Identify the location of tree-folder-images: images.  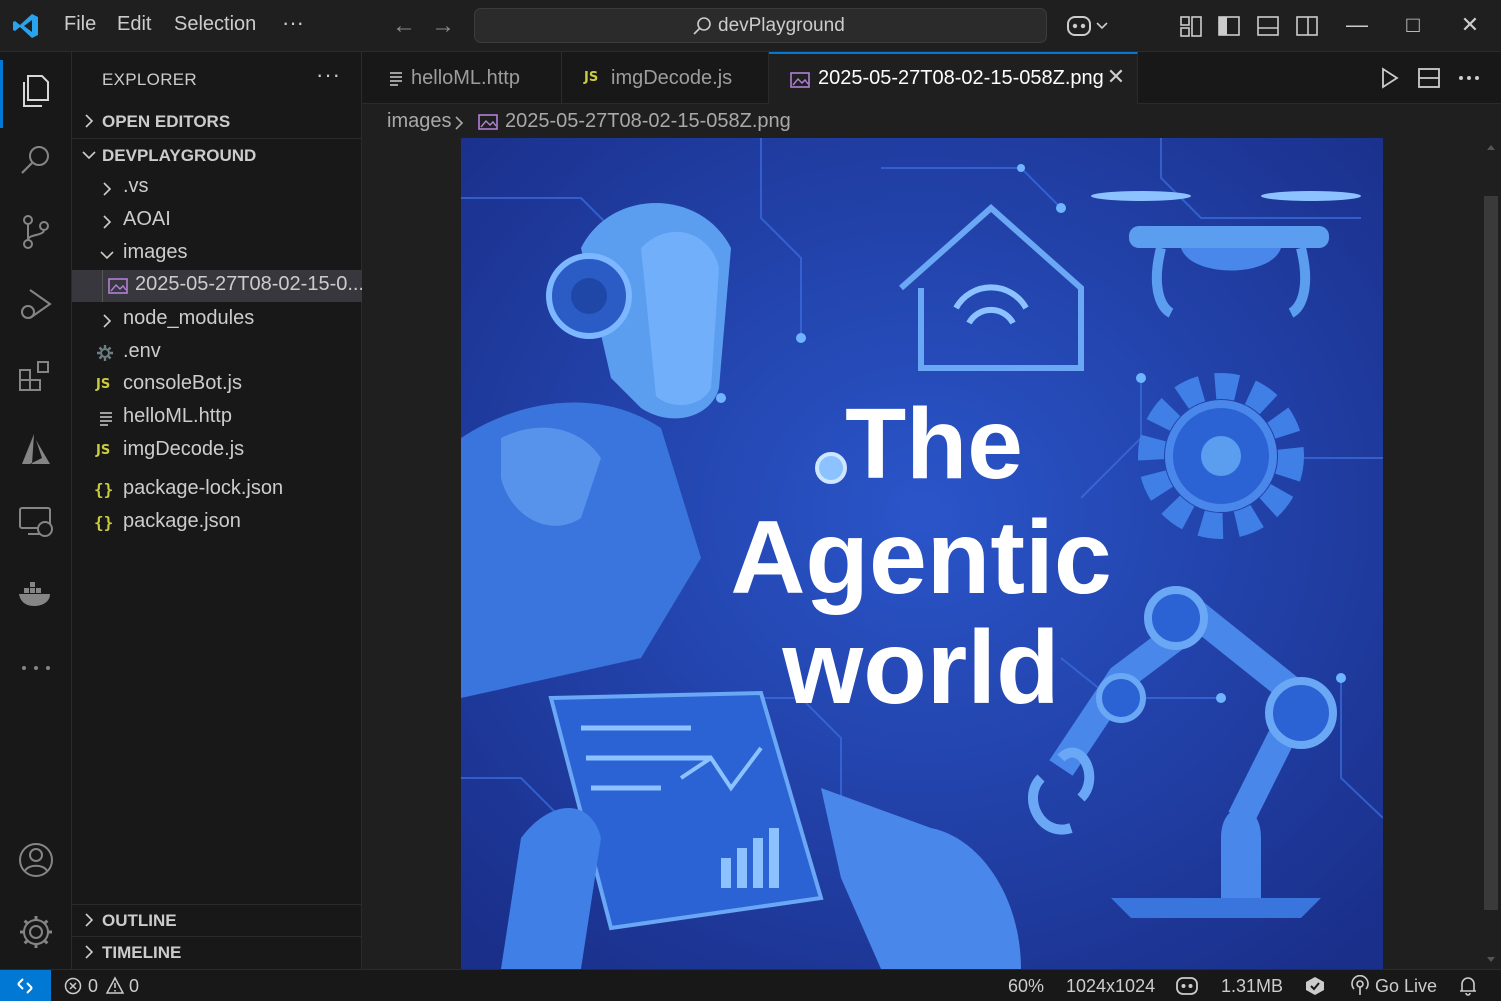
(217, 254).